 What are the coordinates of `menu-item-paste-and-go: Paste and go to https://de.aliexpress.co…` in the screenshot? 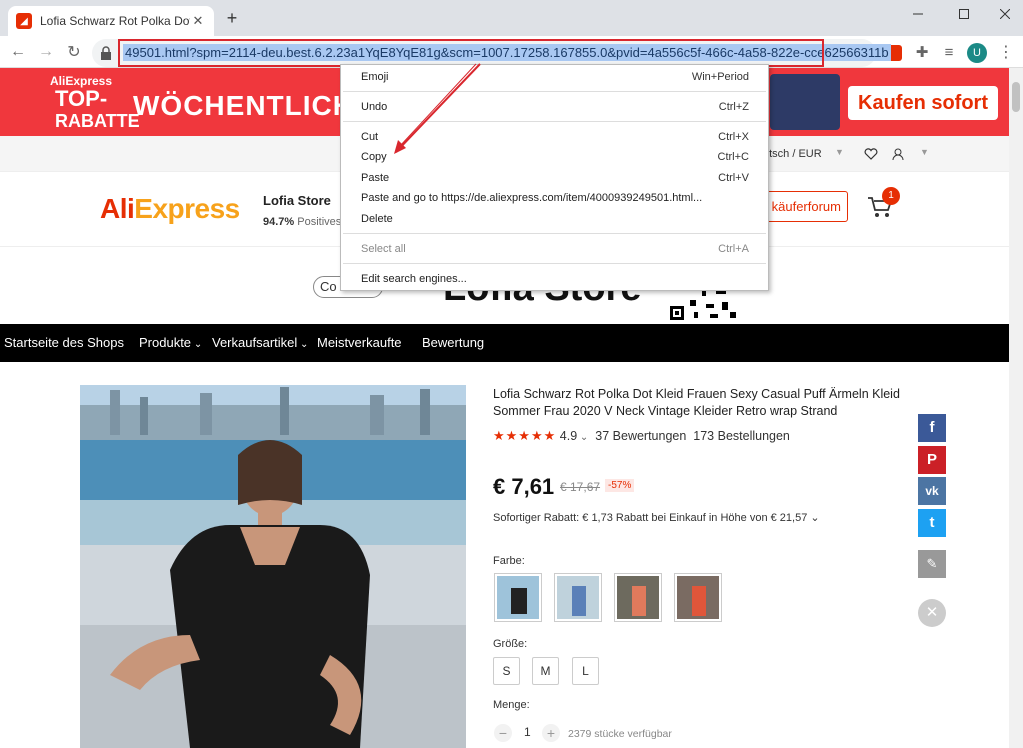 It's located at (561, 198).